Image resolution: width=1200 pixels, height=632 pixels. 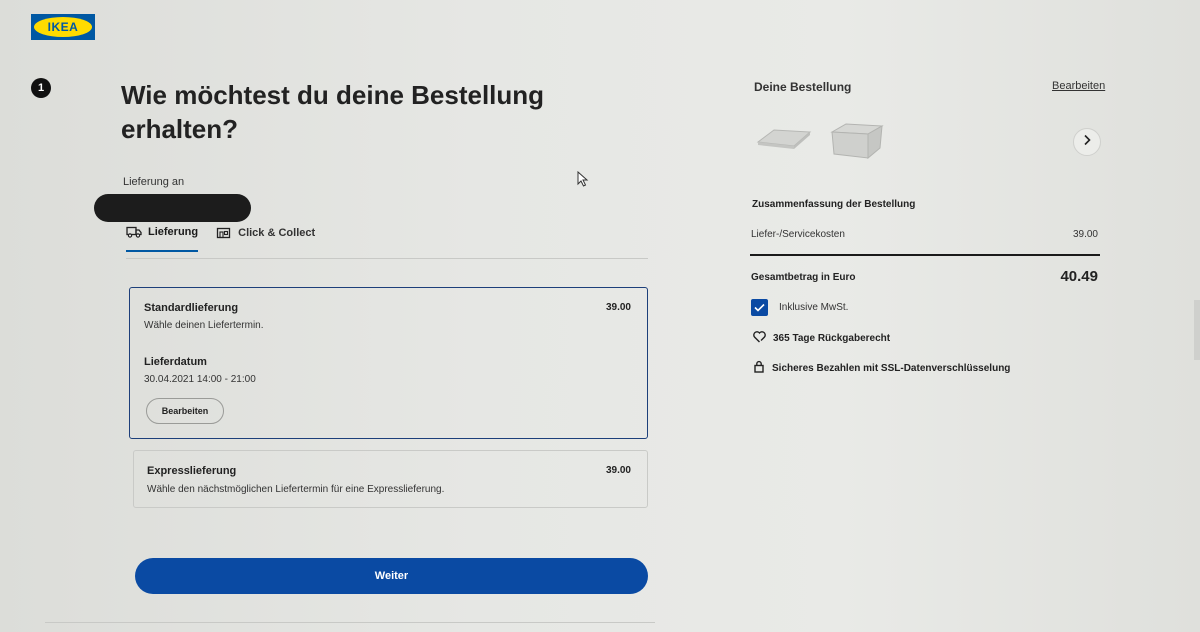 What do you see at coordinates (134, 232) in the screenshot?
I see `truck-icon` at bounding box center [134, 232].